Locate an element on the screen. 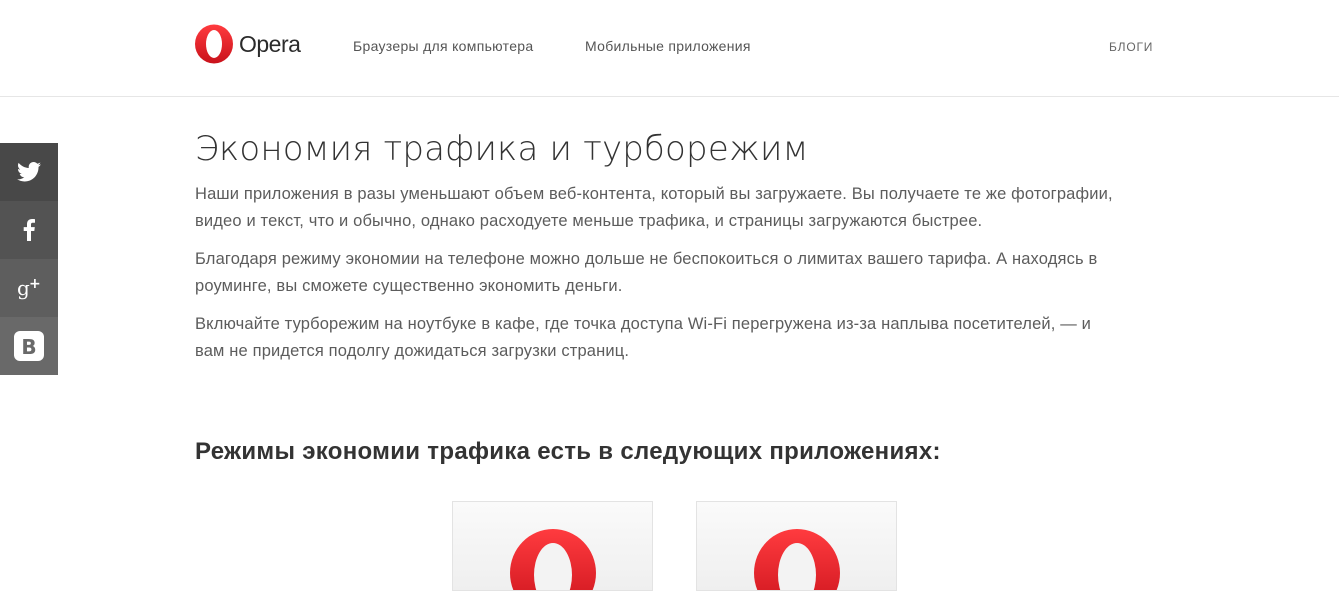 This screenshot has height=591, width=1339. nav-mobile-apps: Мобильные приложения is located at coordinates (668, 46).